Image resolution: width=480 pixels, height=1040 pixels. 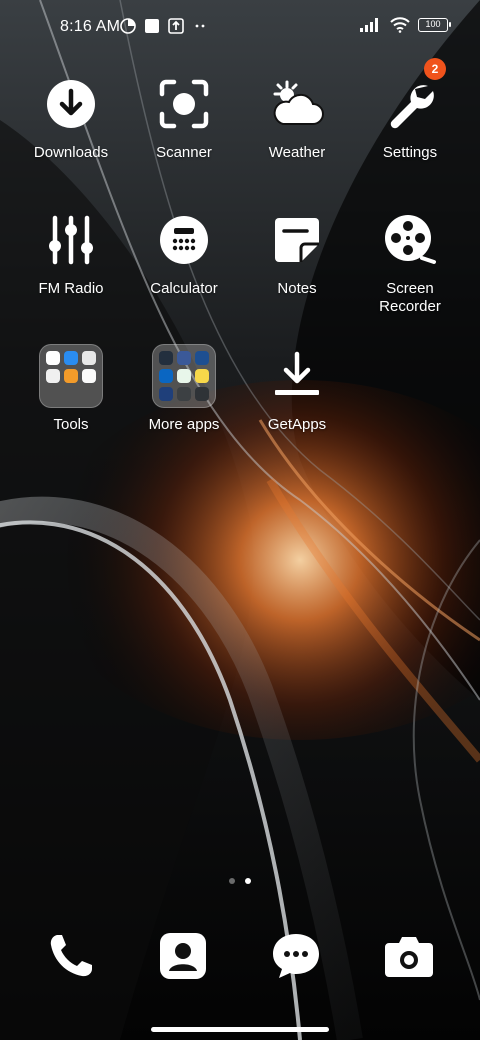 I want to click on app-label: Notes, so click(x=297, y=288).